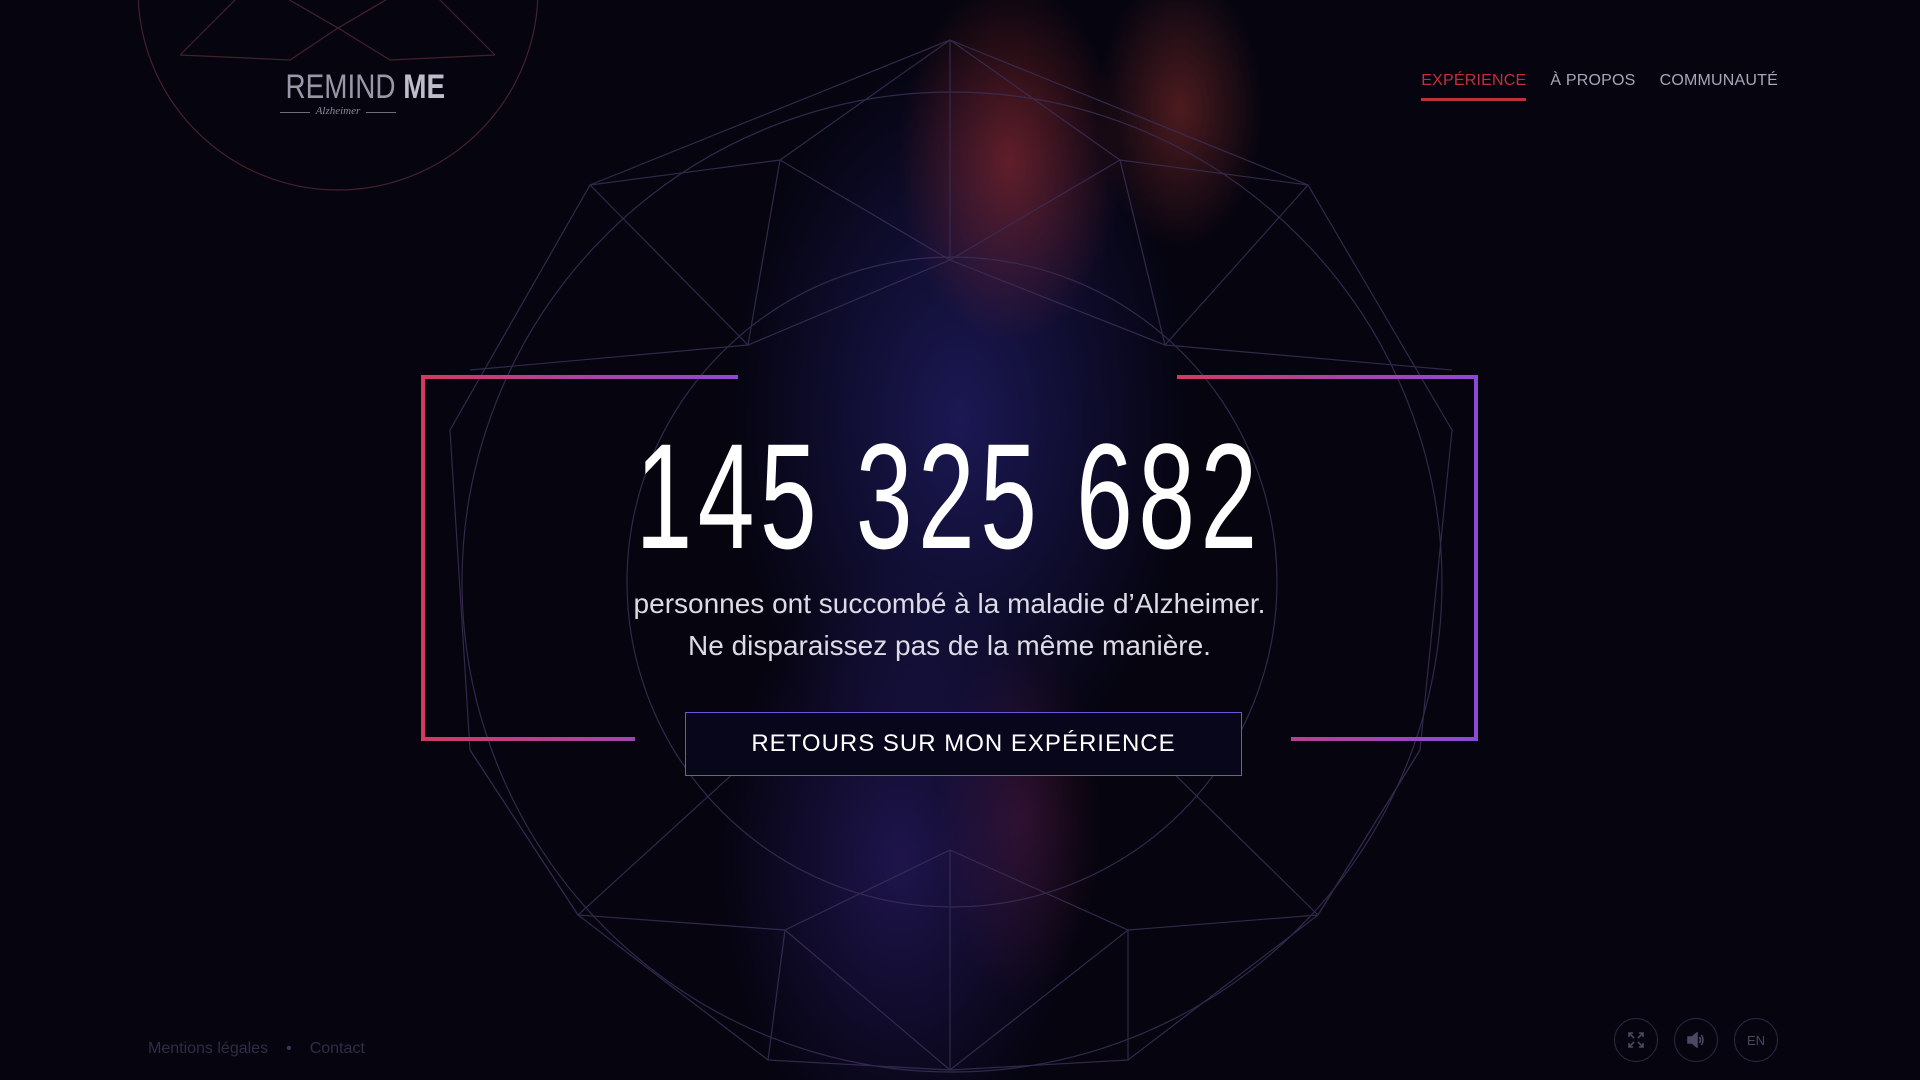 This screenshot has width=1920, height=1080. Describe the element at coordinates (365, 87) in the screenshot. I see `logo-wordmark: REMIND ME` at that location.